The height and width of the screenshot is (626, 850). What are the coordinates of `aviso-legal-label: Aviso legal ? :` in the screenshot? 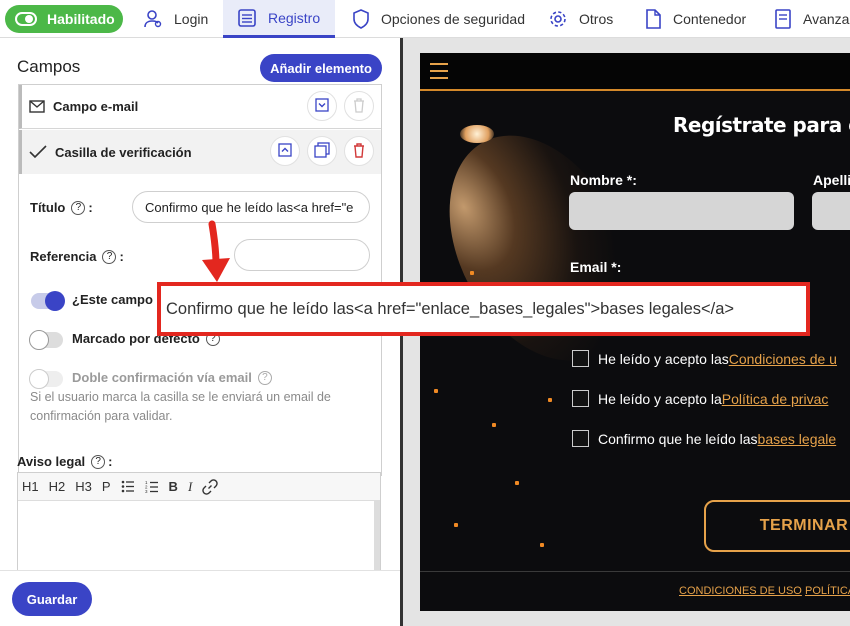 It's located at (65, 461).